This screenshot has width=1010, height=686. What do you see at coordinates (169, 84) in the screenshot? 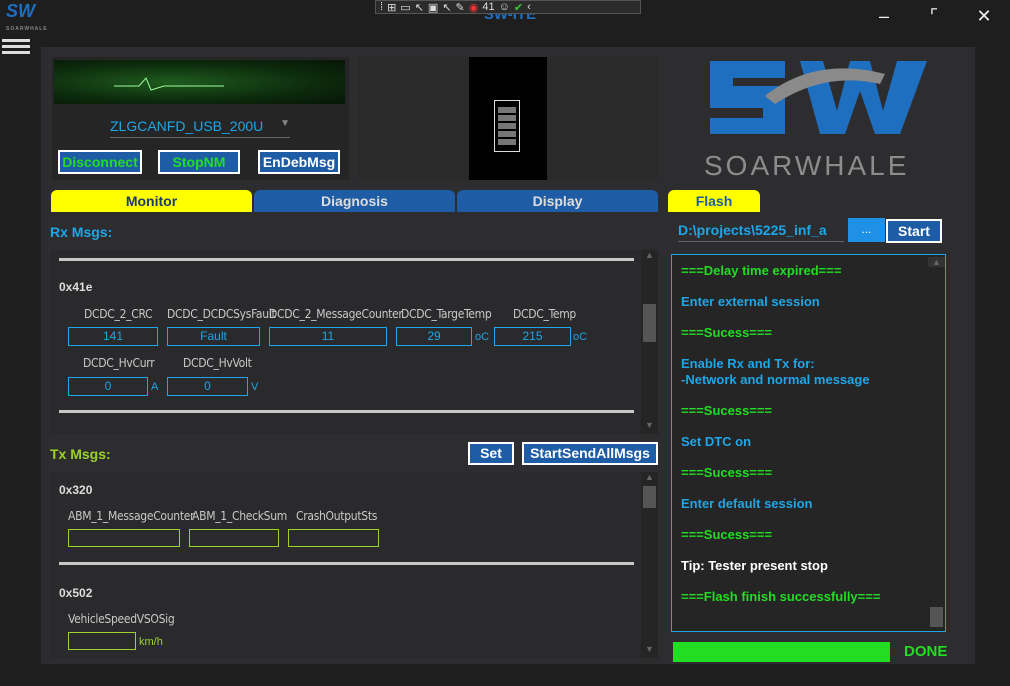
I see `scope-trace` at bounding box center [169, 84].